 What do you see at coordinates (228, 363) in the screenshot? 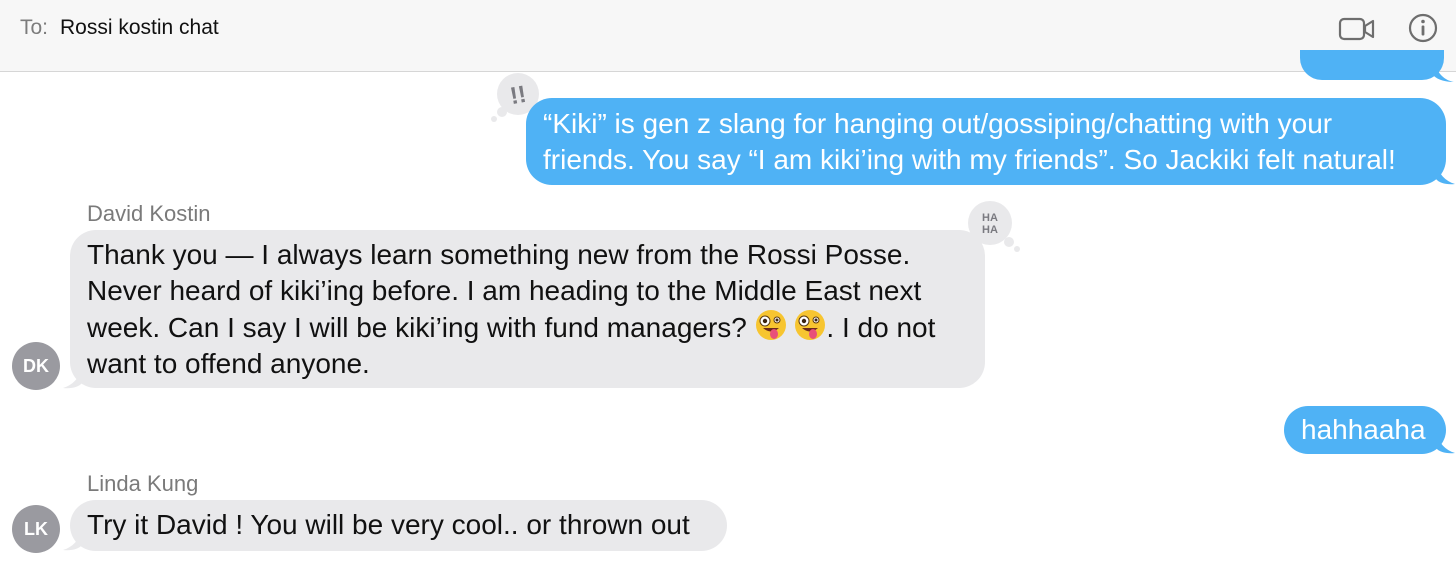
I see `message-text-line: want to offend anyone.` at bounding box center [228, 363].